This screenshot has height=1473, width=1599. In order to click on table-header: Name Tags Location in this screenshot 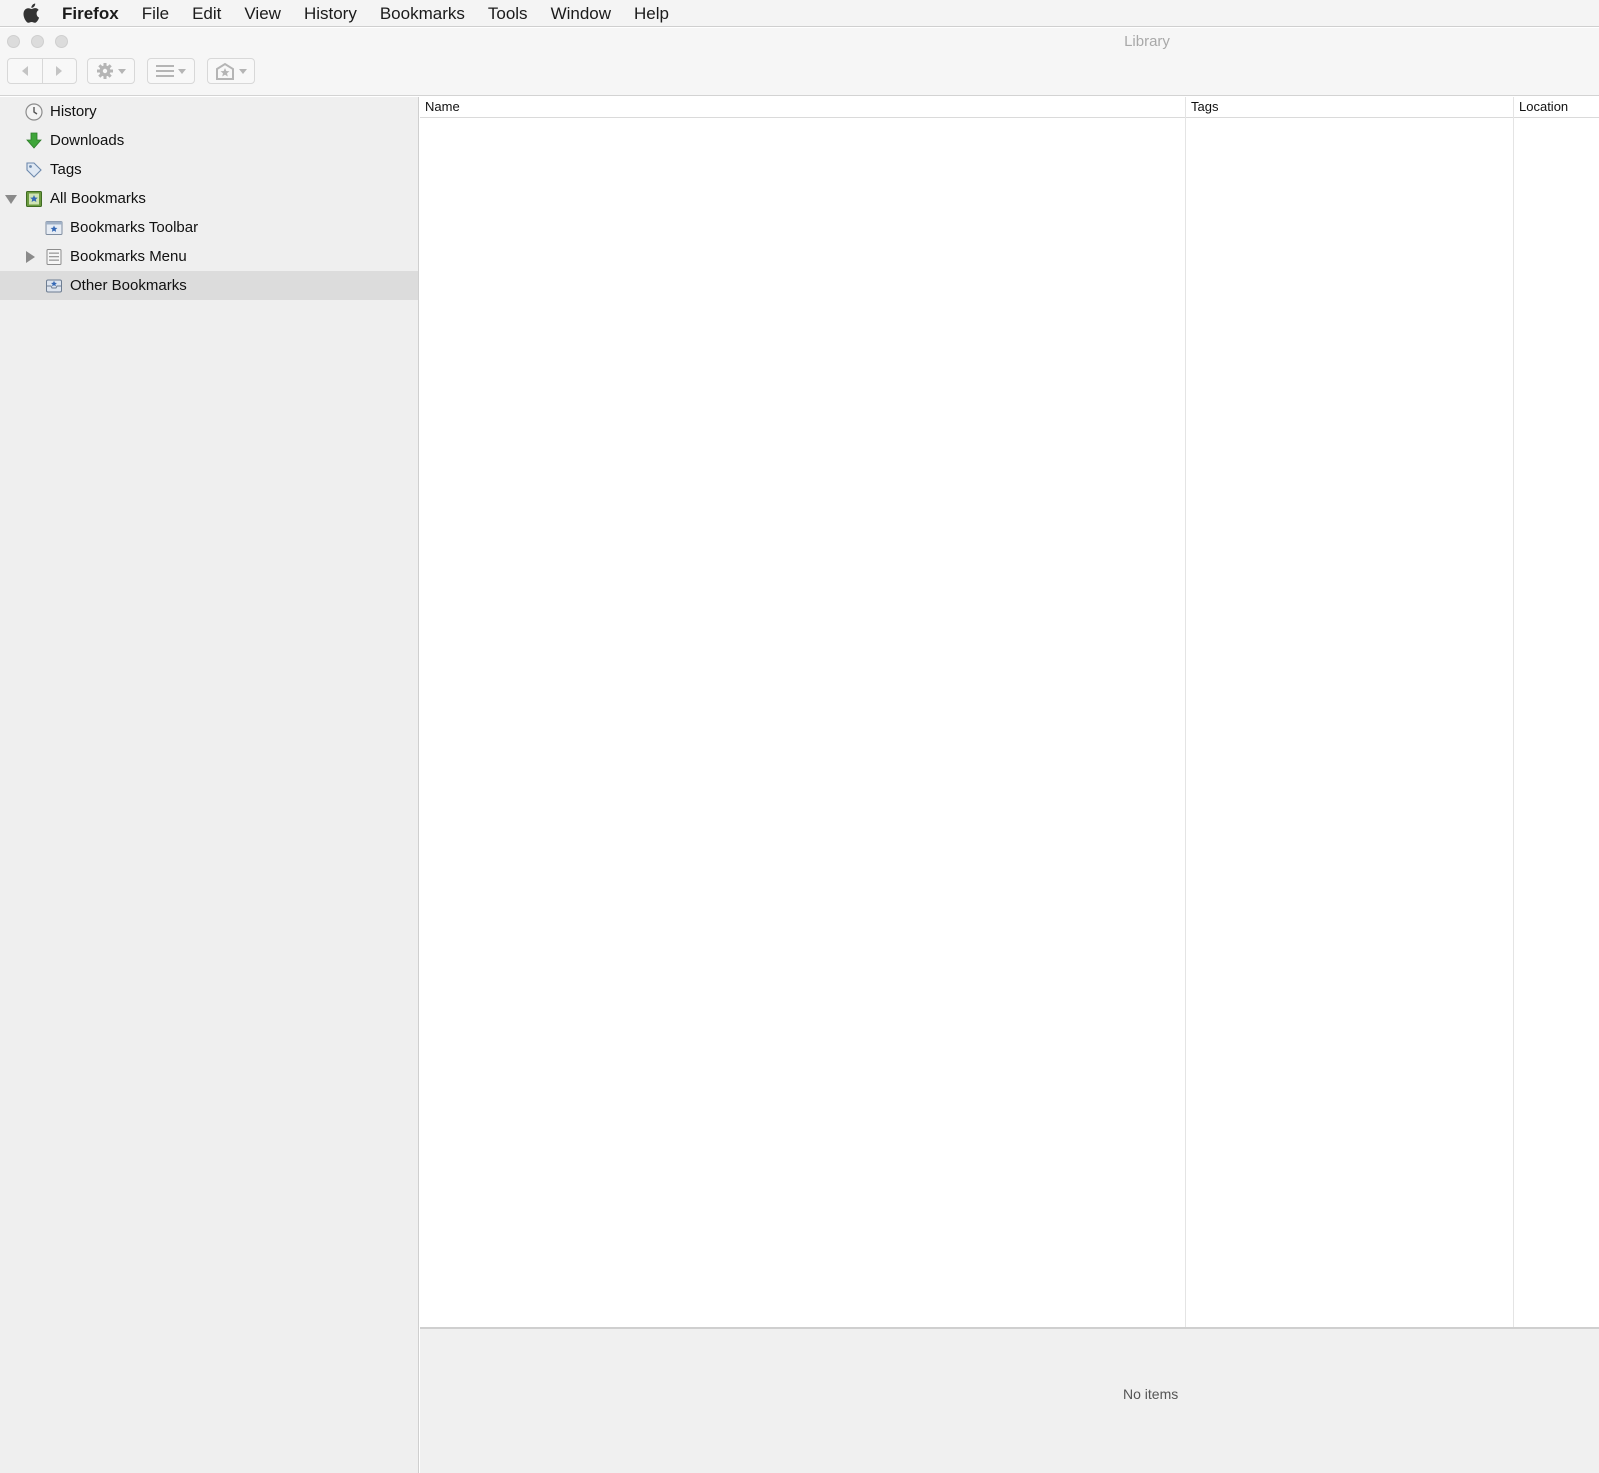, I will do `click(1009, 107)`.